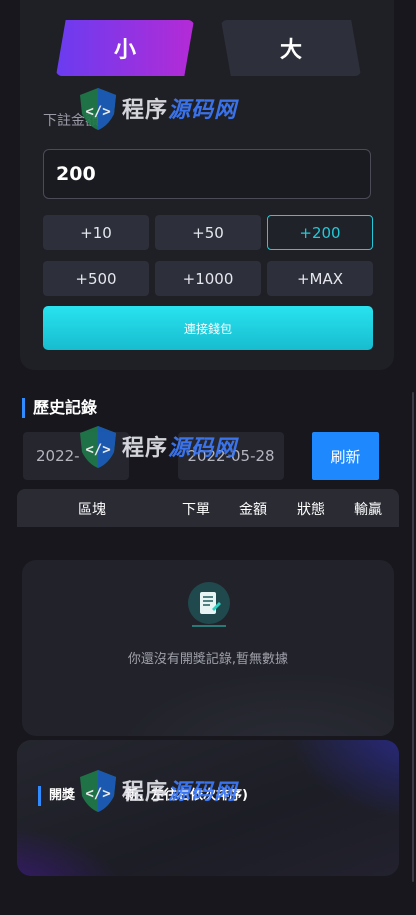 The image size is (416, 915). I want to click on empty-state-text: 你還沒有開獎記錄,暫無數據, so click(208, 659).